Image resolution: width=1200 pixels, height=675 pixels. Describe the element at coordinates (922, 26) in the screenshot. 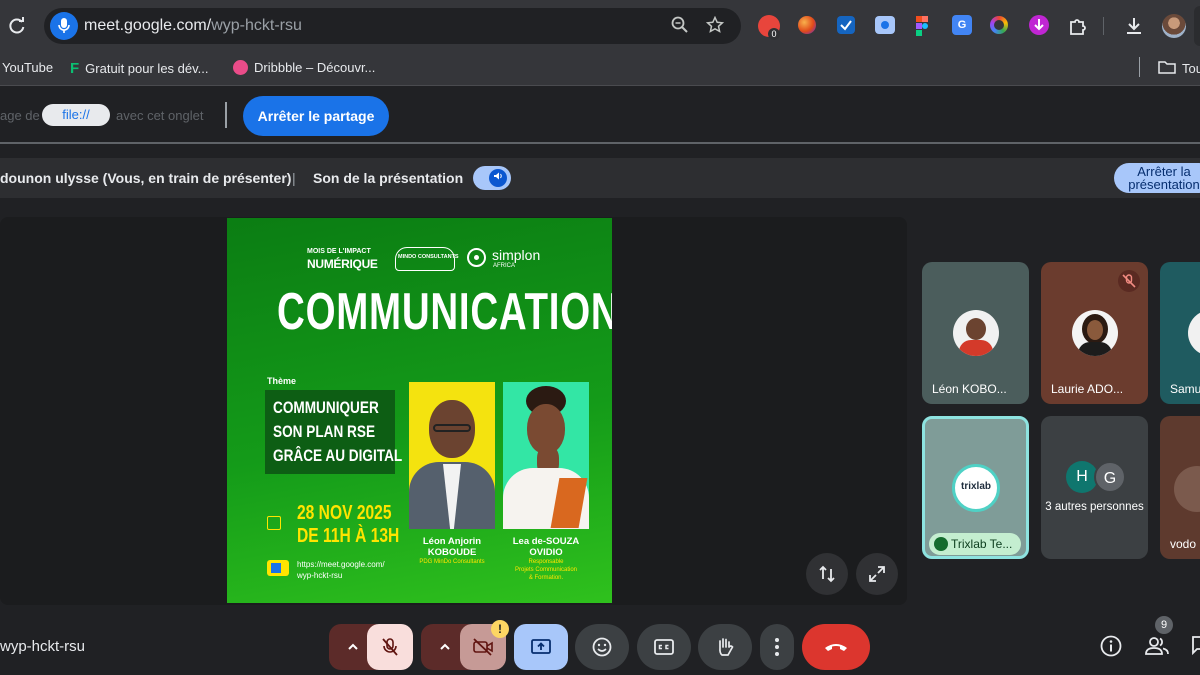

I see `extension-figma-icon` at that location.